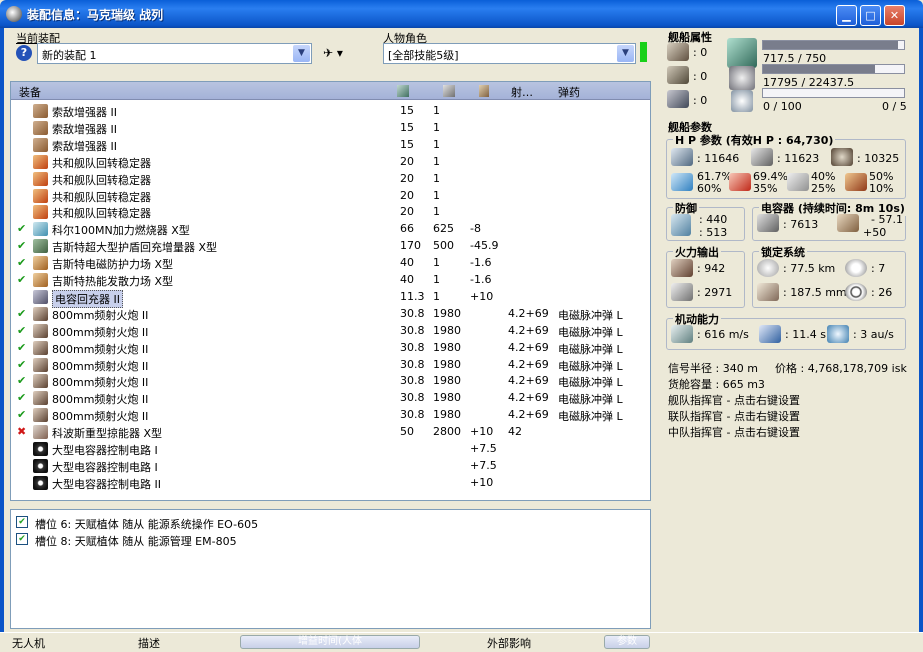  What do you see at coordinates (407, 263) in the screenshot?
I see `module-cpu: 40` at bounding box center [407, 263].